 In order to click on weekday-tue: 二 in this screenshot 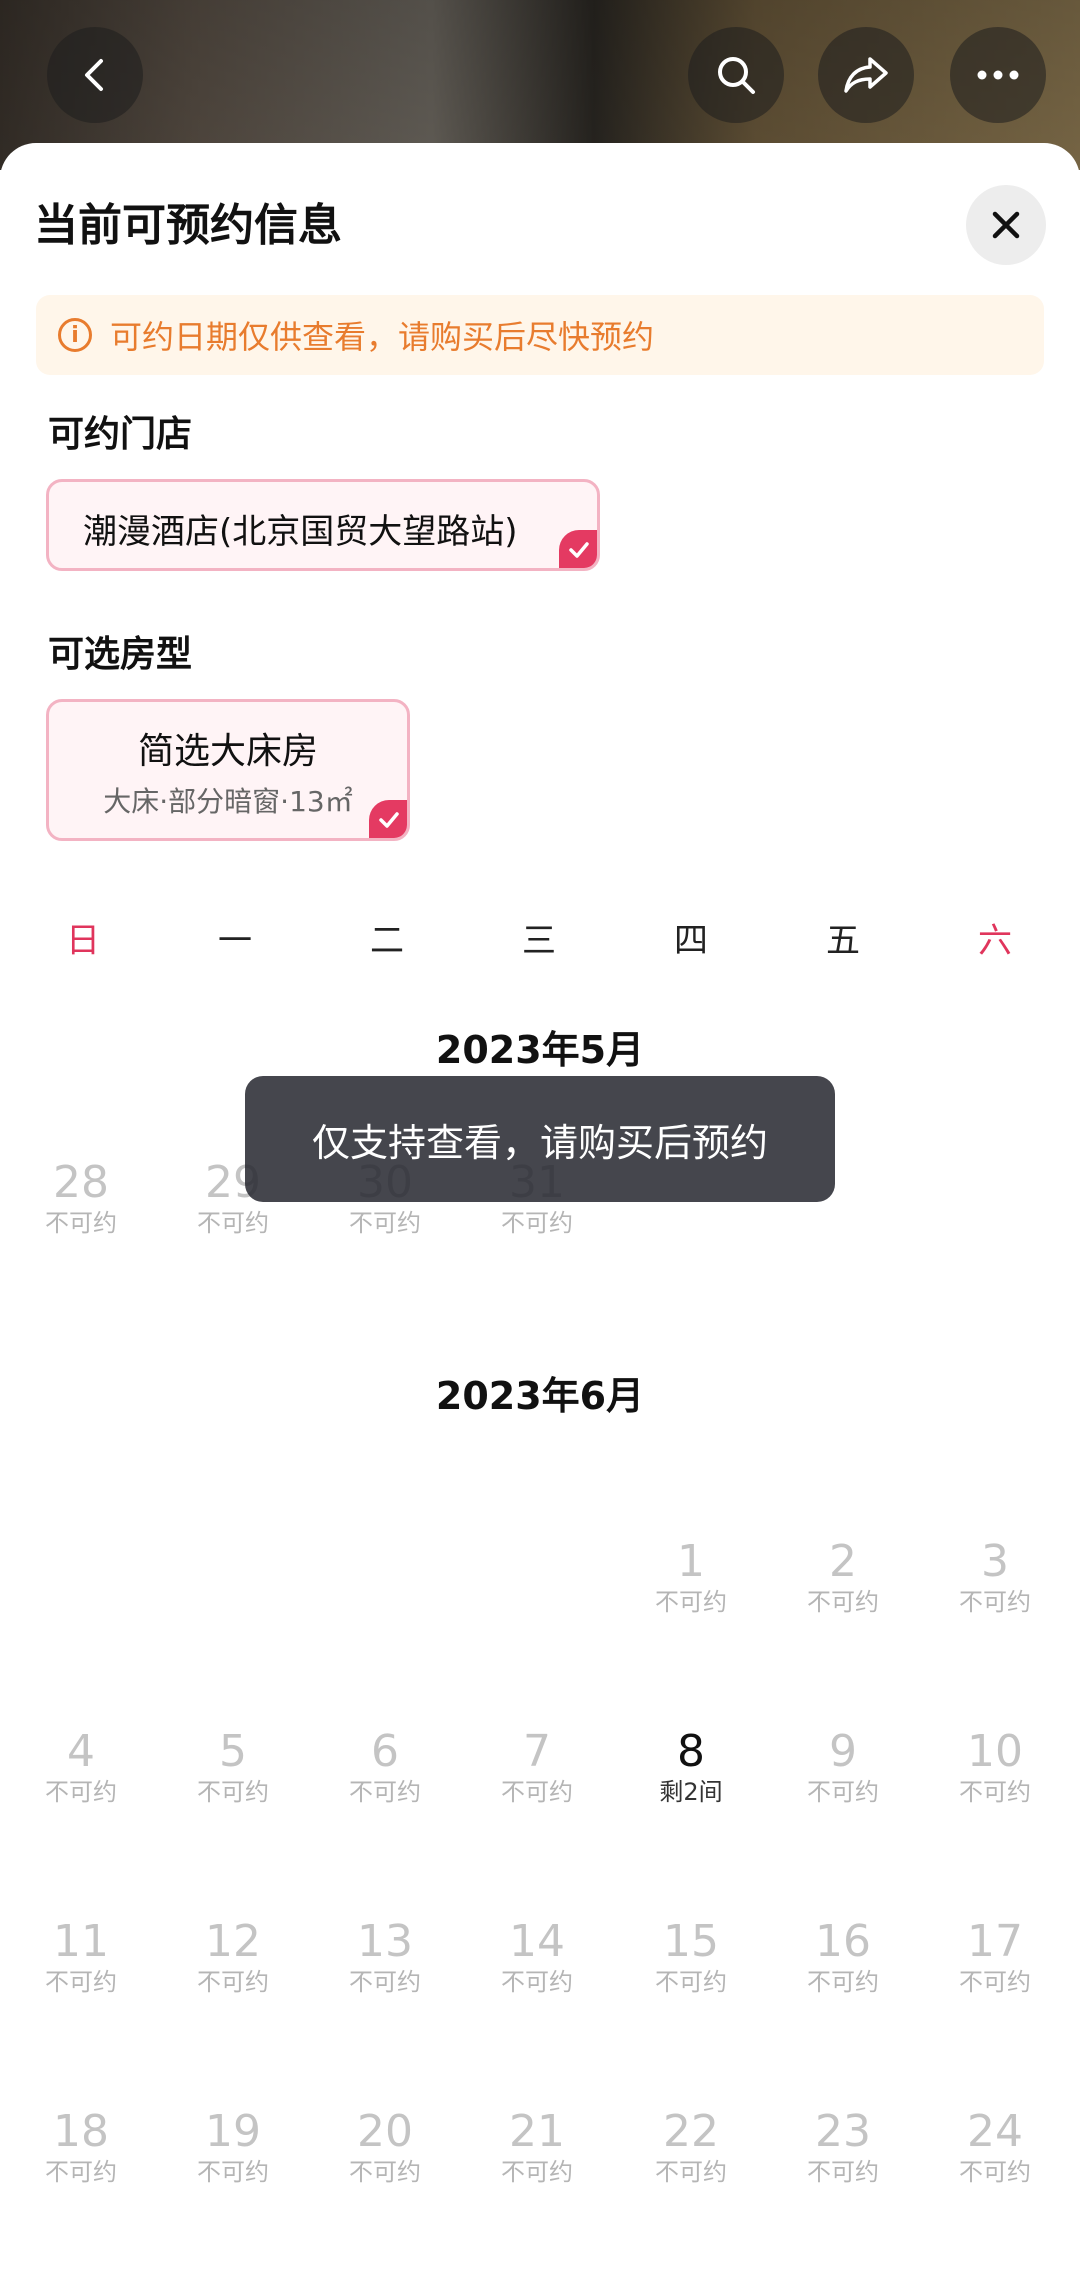, I will do `click(387, 941)`.